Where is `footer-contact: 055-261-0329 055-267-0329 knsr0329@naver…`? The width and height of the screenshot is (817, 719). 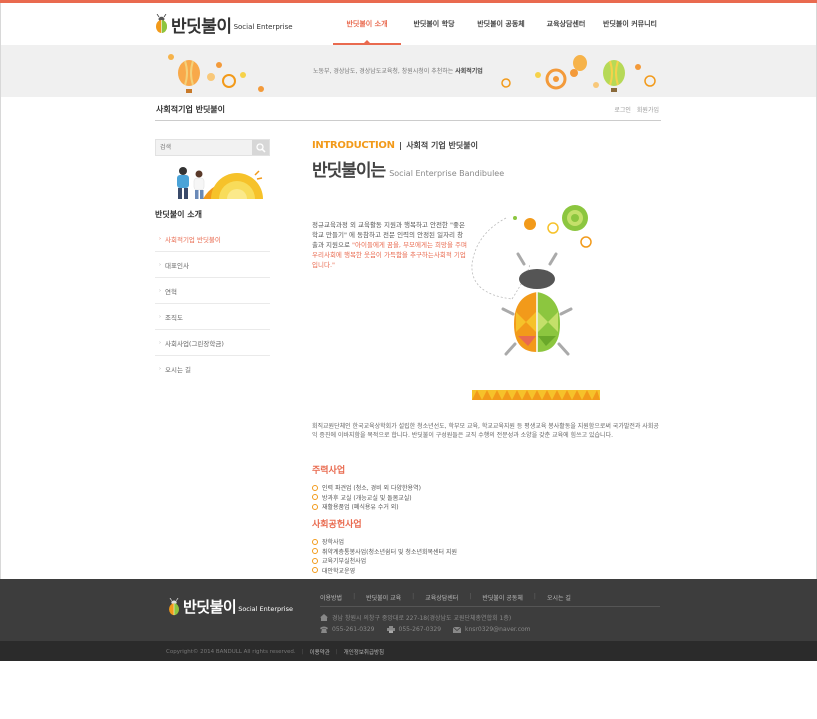 footer-contact: 055-261-0329 055-267-0329 knsr0329@naver… is located at coordinates (431, 629).